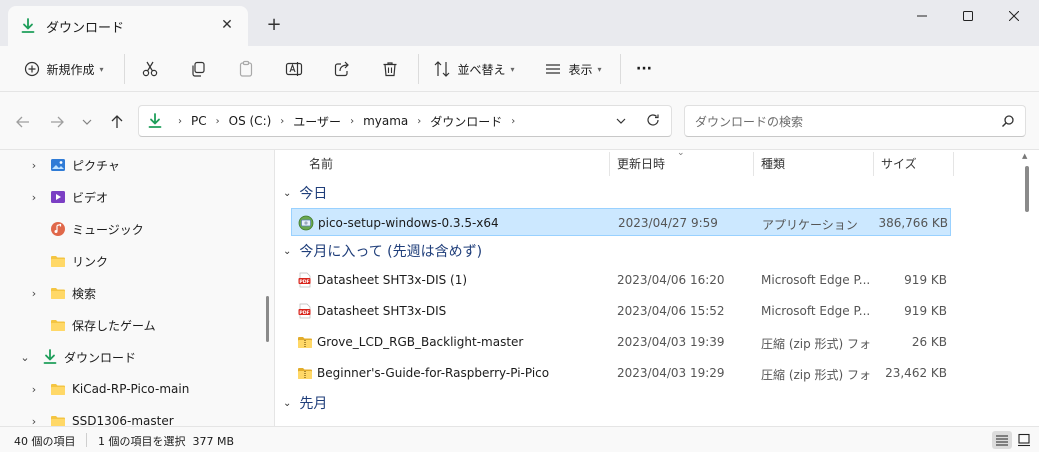 The image size is (1039, 452). Describe the element at coordinates (1024, 440) in the screenshot. I see `thumbnail-view-button` at that location.